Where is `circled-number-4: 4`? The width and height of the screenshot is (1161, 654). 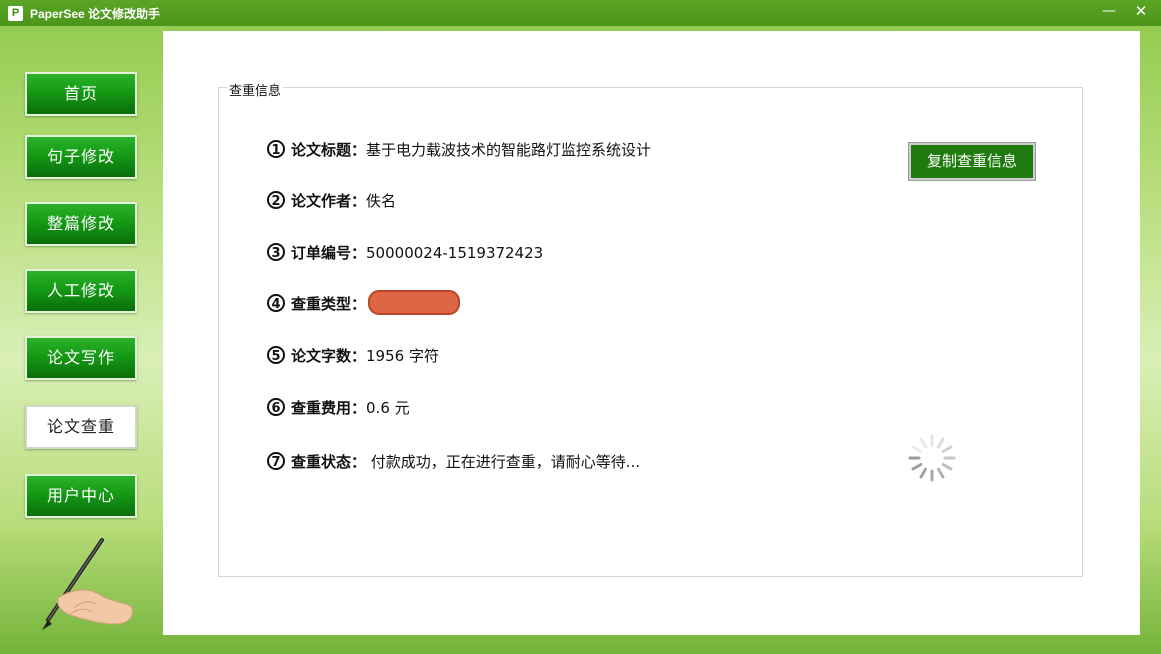
circled-number-4: 4 is located at coordinates (276, 302).